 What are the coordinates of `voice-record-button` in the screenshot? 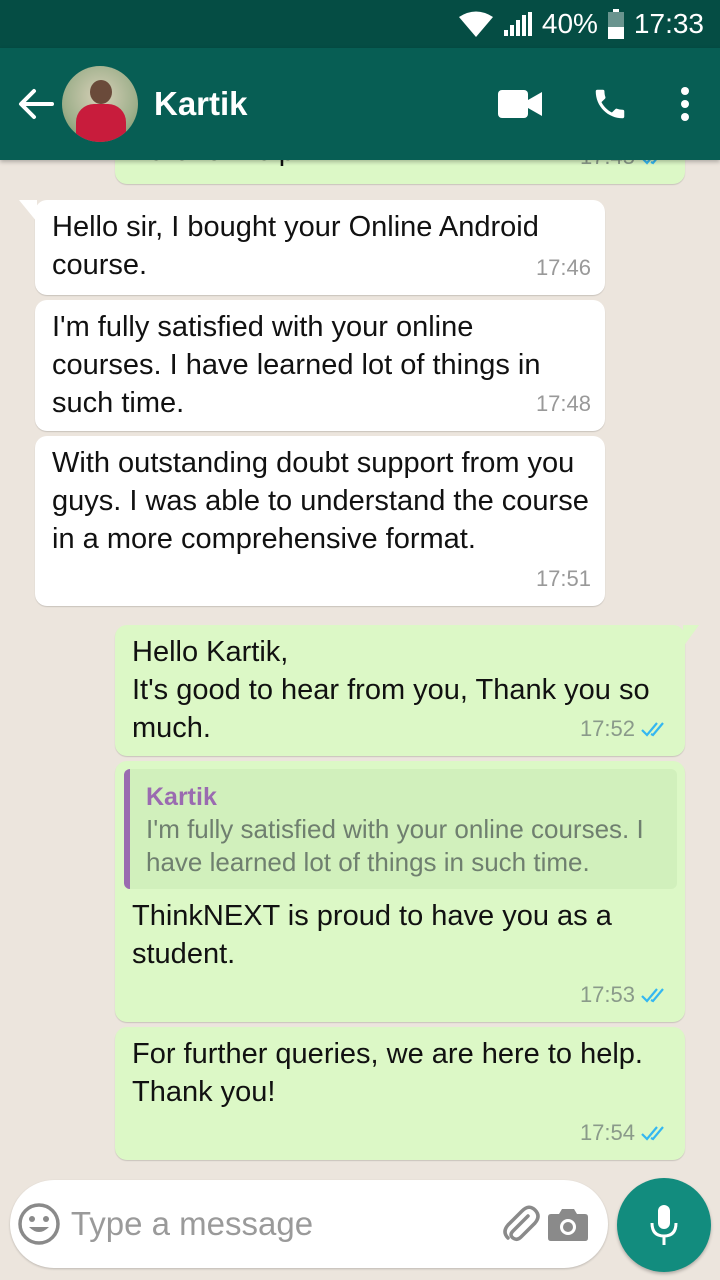 It's located at (664, 1225).